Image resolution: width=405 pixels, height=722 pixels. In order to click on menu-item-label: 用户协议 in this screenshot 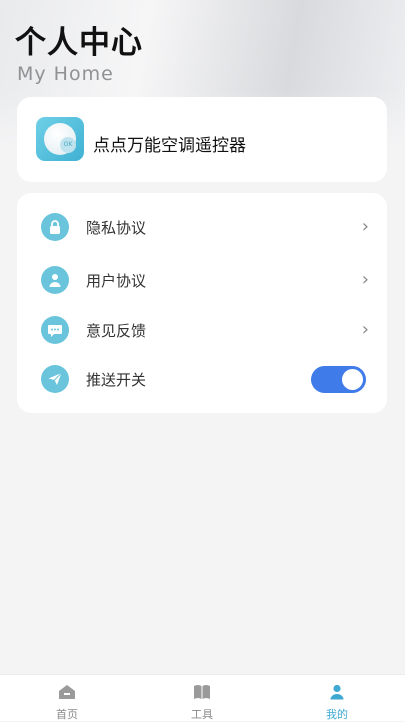, I will do `click(116, 281)`.